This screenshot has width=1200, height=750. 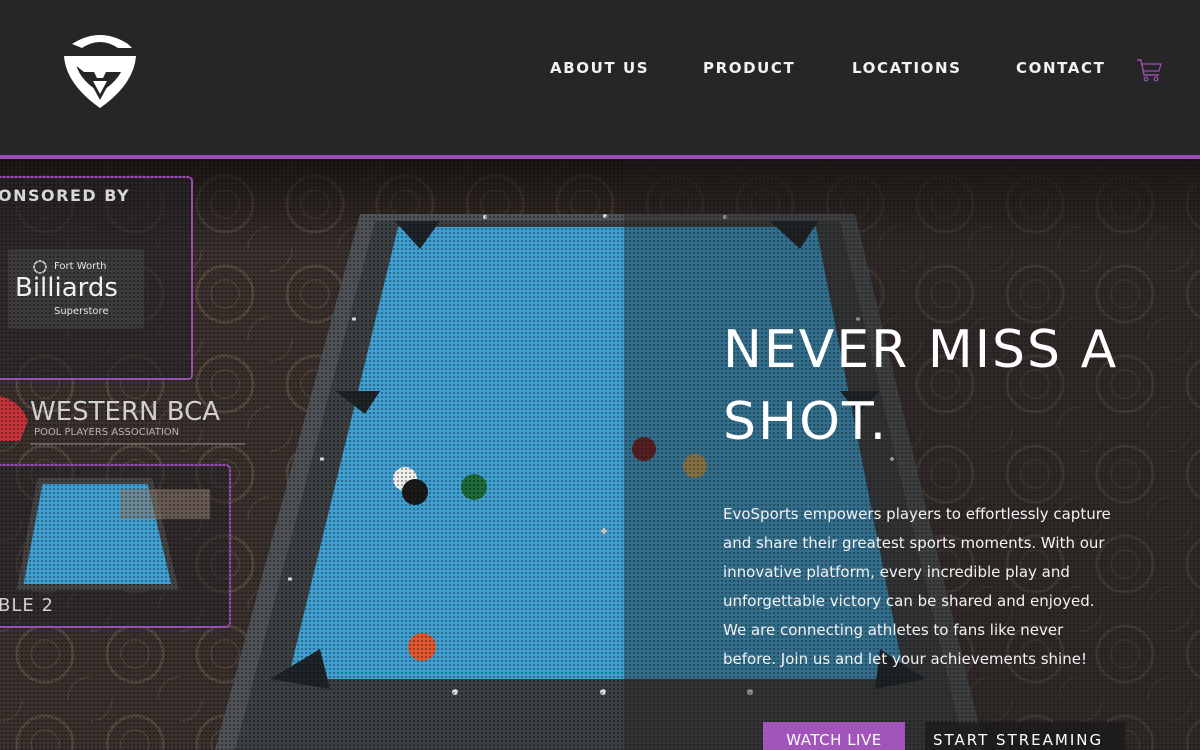 I want to click on nav-product: PRODUCT, so click(x=749, y=68).